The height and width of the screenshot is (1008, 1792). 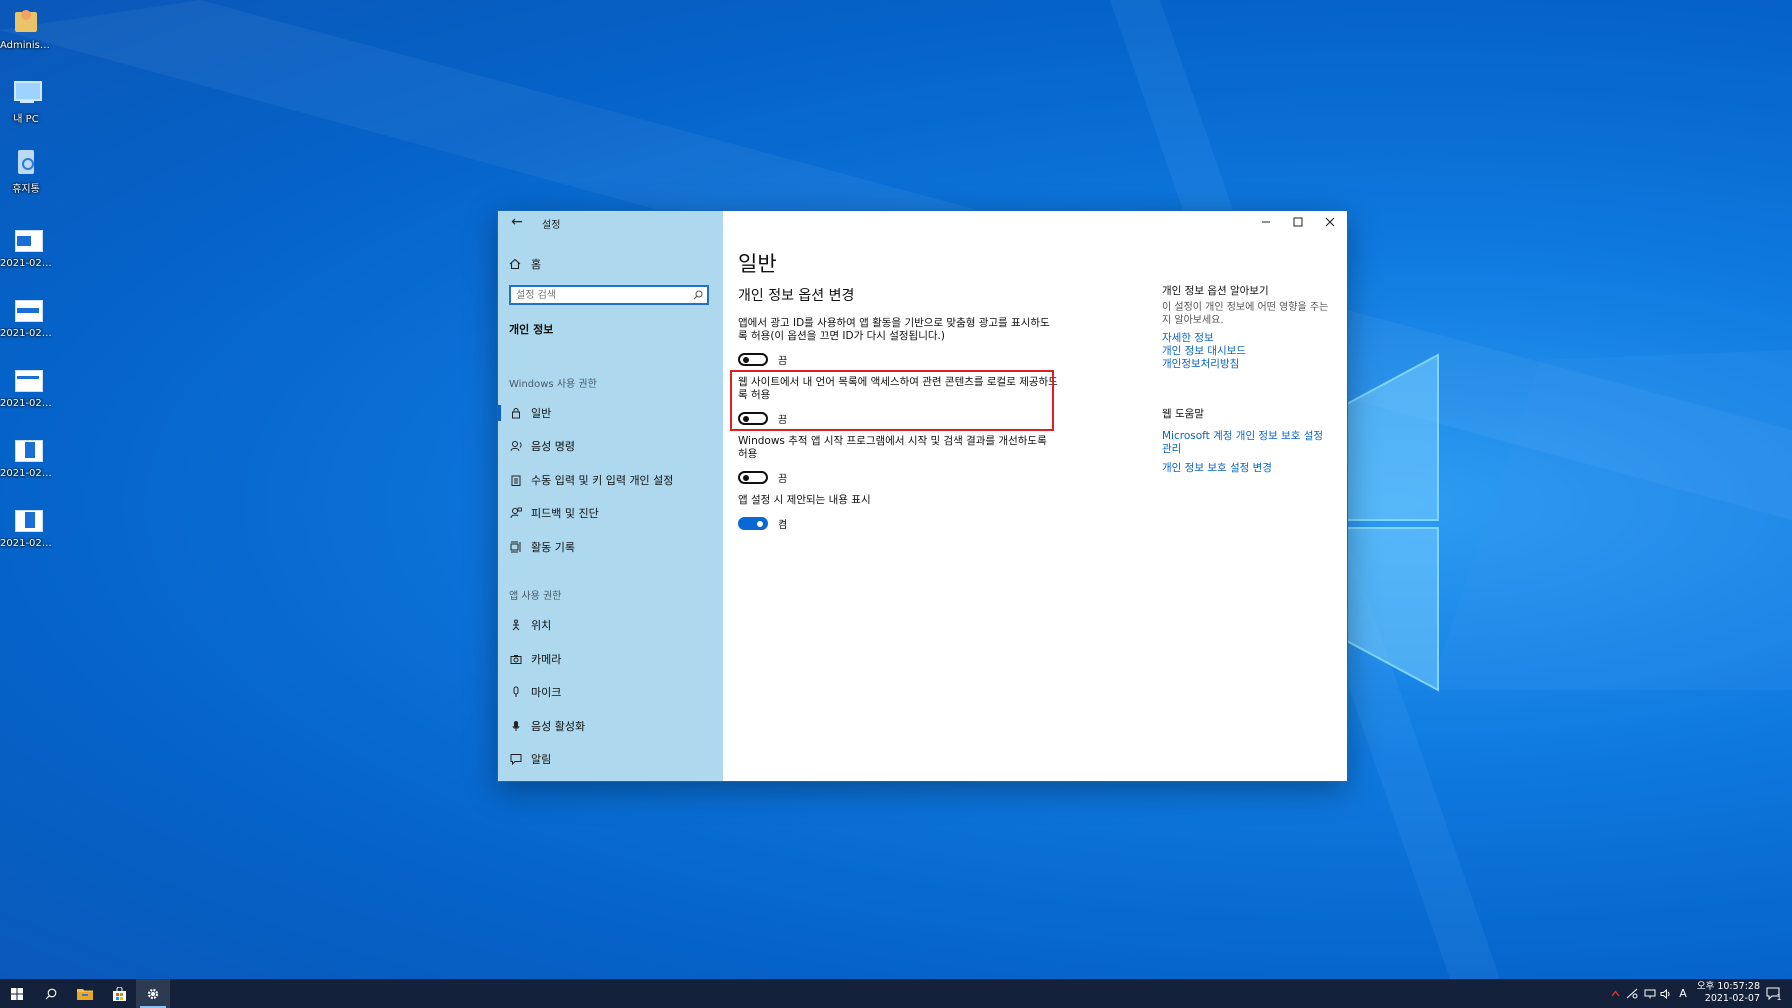 I want to click on app-title: 설정, so click(x=551, y=225).